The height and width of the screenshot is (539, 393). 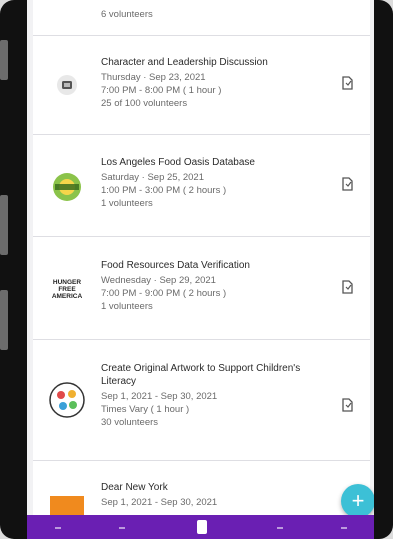 What do you see at coordinates (161, 90) in the screenshot?
I see `event-time: 7:00 PM - 8:00 PM ( 1 hour )` at bounding box center [161, 90].